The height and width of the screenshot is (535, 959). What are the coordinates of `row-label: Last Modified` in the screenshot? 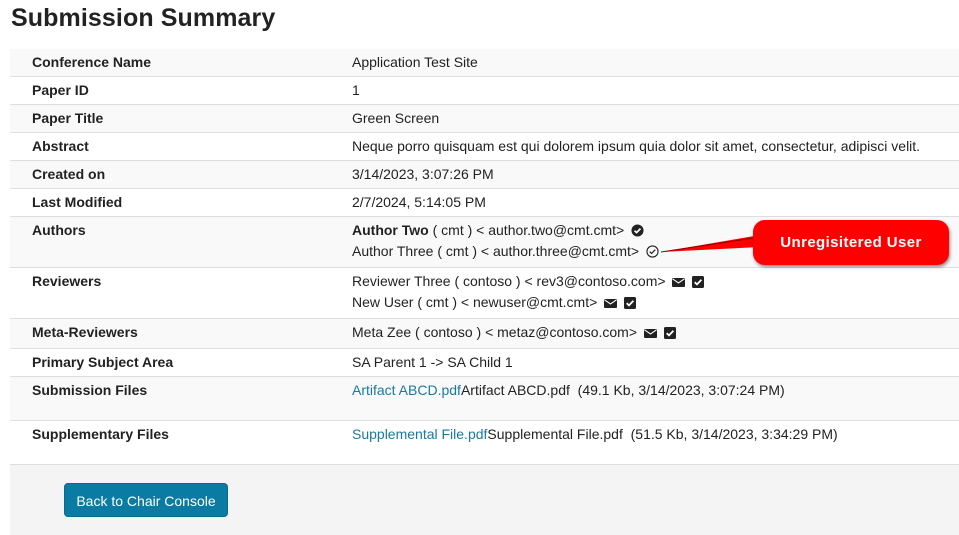 It's located at (181, 202).